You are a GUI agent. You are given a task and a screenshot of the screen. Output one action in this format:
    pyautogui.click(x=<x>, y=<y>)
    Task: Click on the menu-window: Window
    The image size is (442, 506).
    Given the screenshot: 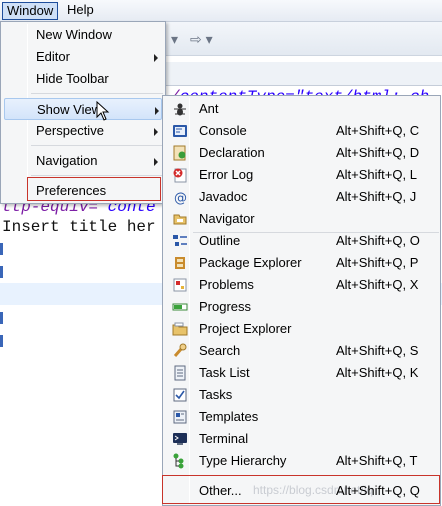 What is the action you would take?
    pyautogui.click(x=30, y=11)
    